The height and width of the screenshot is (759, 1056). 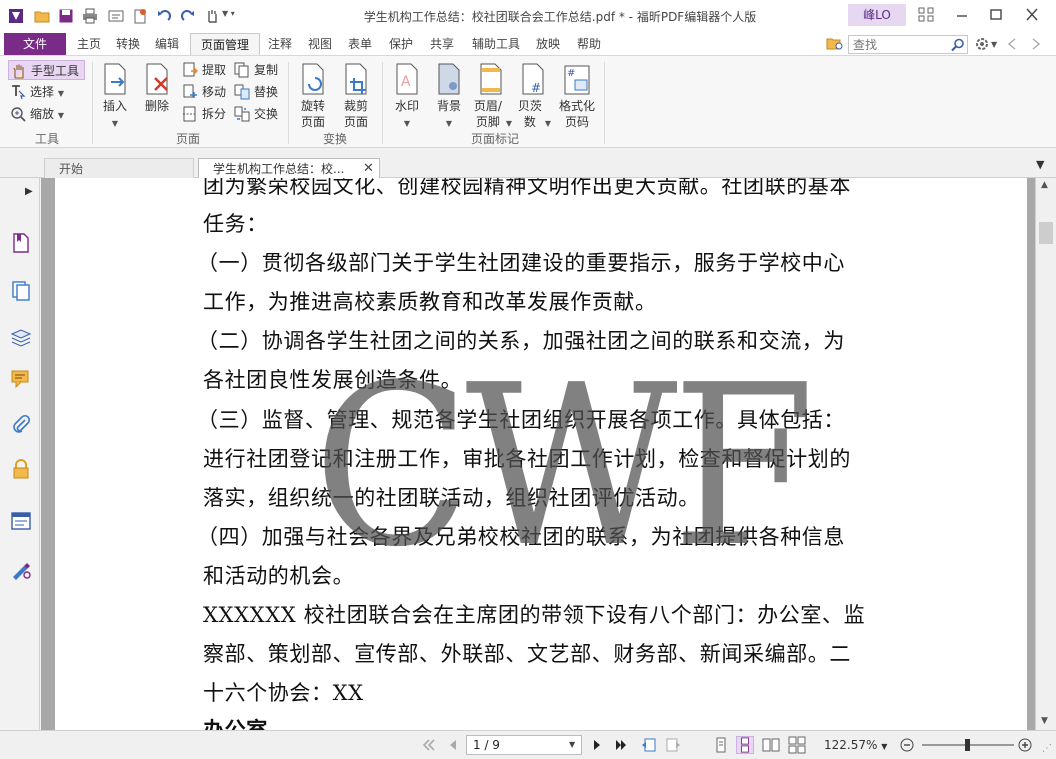 What do you see at coordinates (996, 15) in the screenshot?
I see `restore-icon` at bounding box center [996, 15].